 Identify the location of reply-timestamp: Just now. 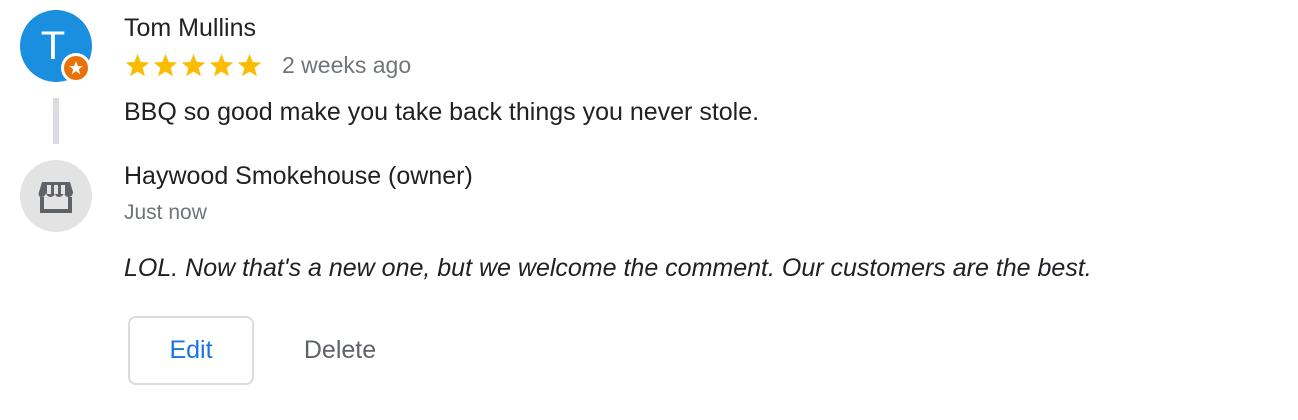
(165, 212).